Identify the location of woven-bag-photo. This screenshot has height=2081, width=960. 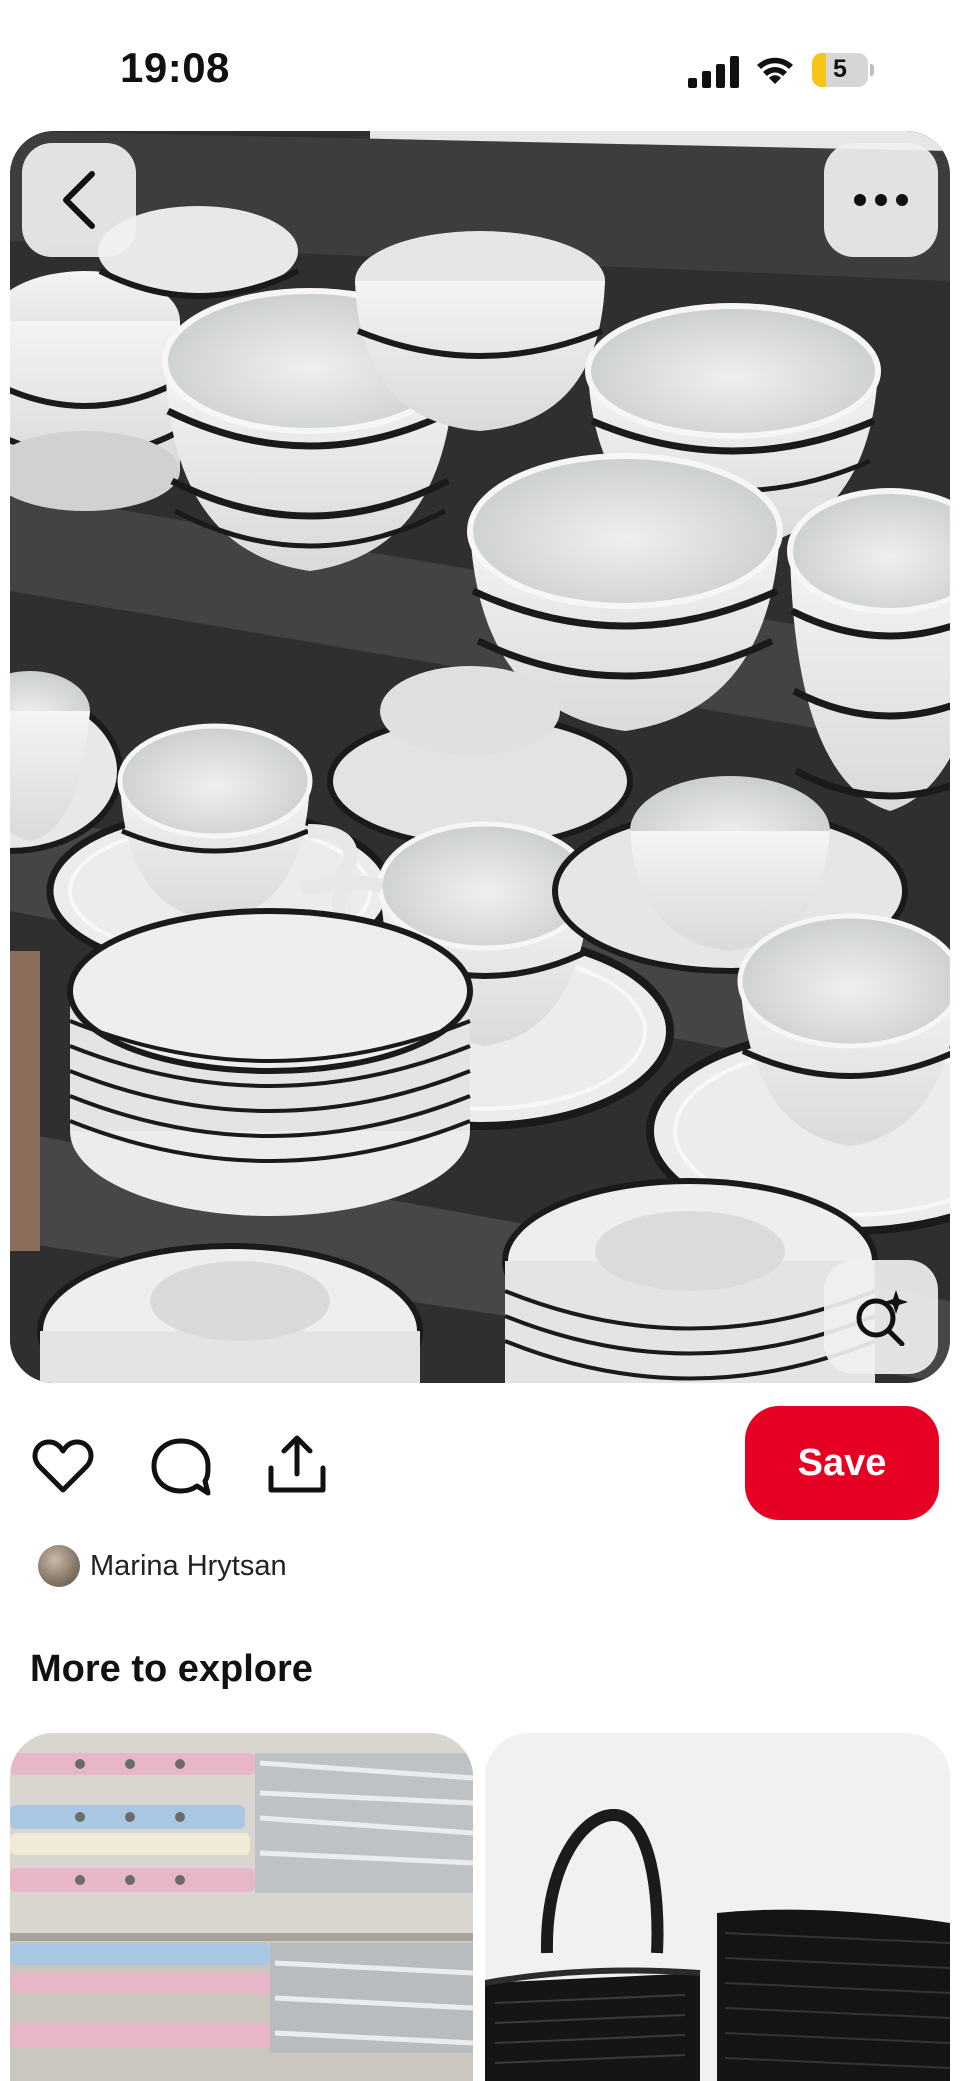
(717, 1907).